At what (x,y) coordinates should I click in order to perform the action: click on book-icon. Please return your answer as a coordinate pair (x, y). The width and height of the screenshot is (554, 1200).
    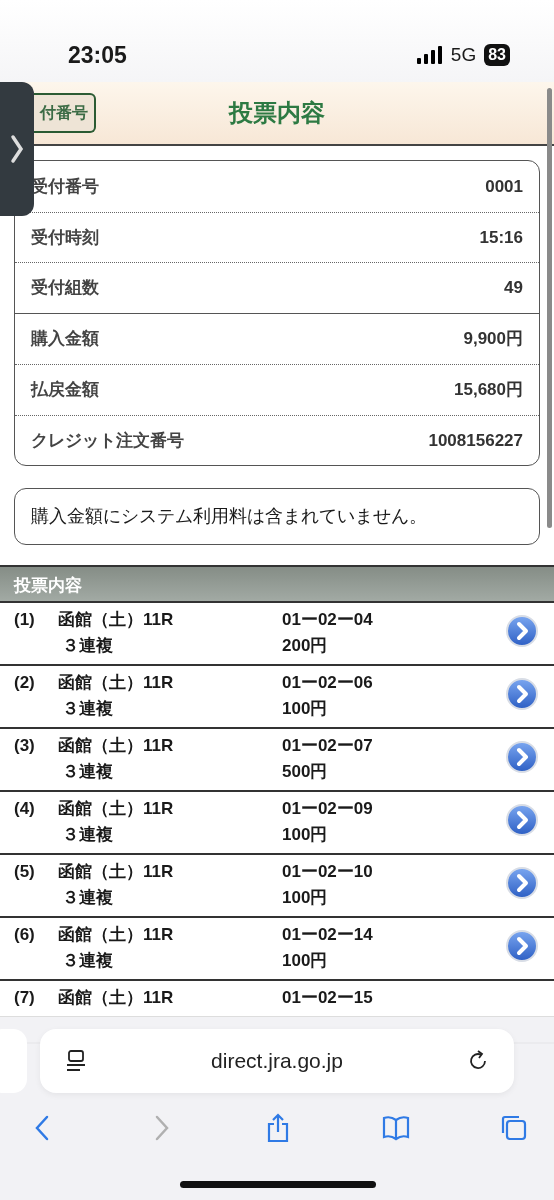
    Looking at the image, I should click on (395, 1128).